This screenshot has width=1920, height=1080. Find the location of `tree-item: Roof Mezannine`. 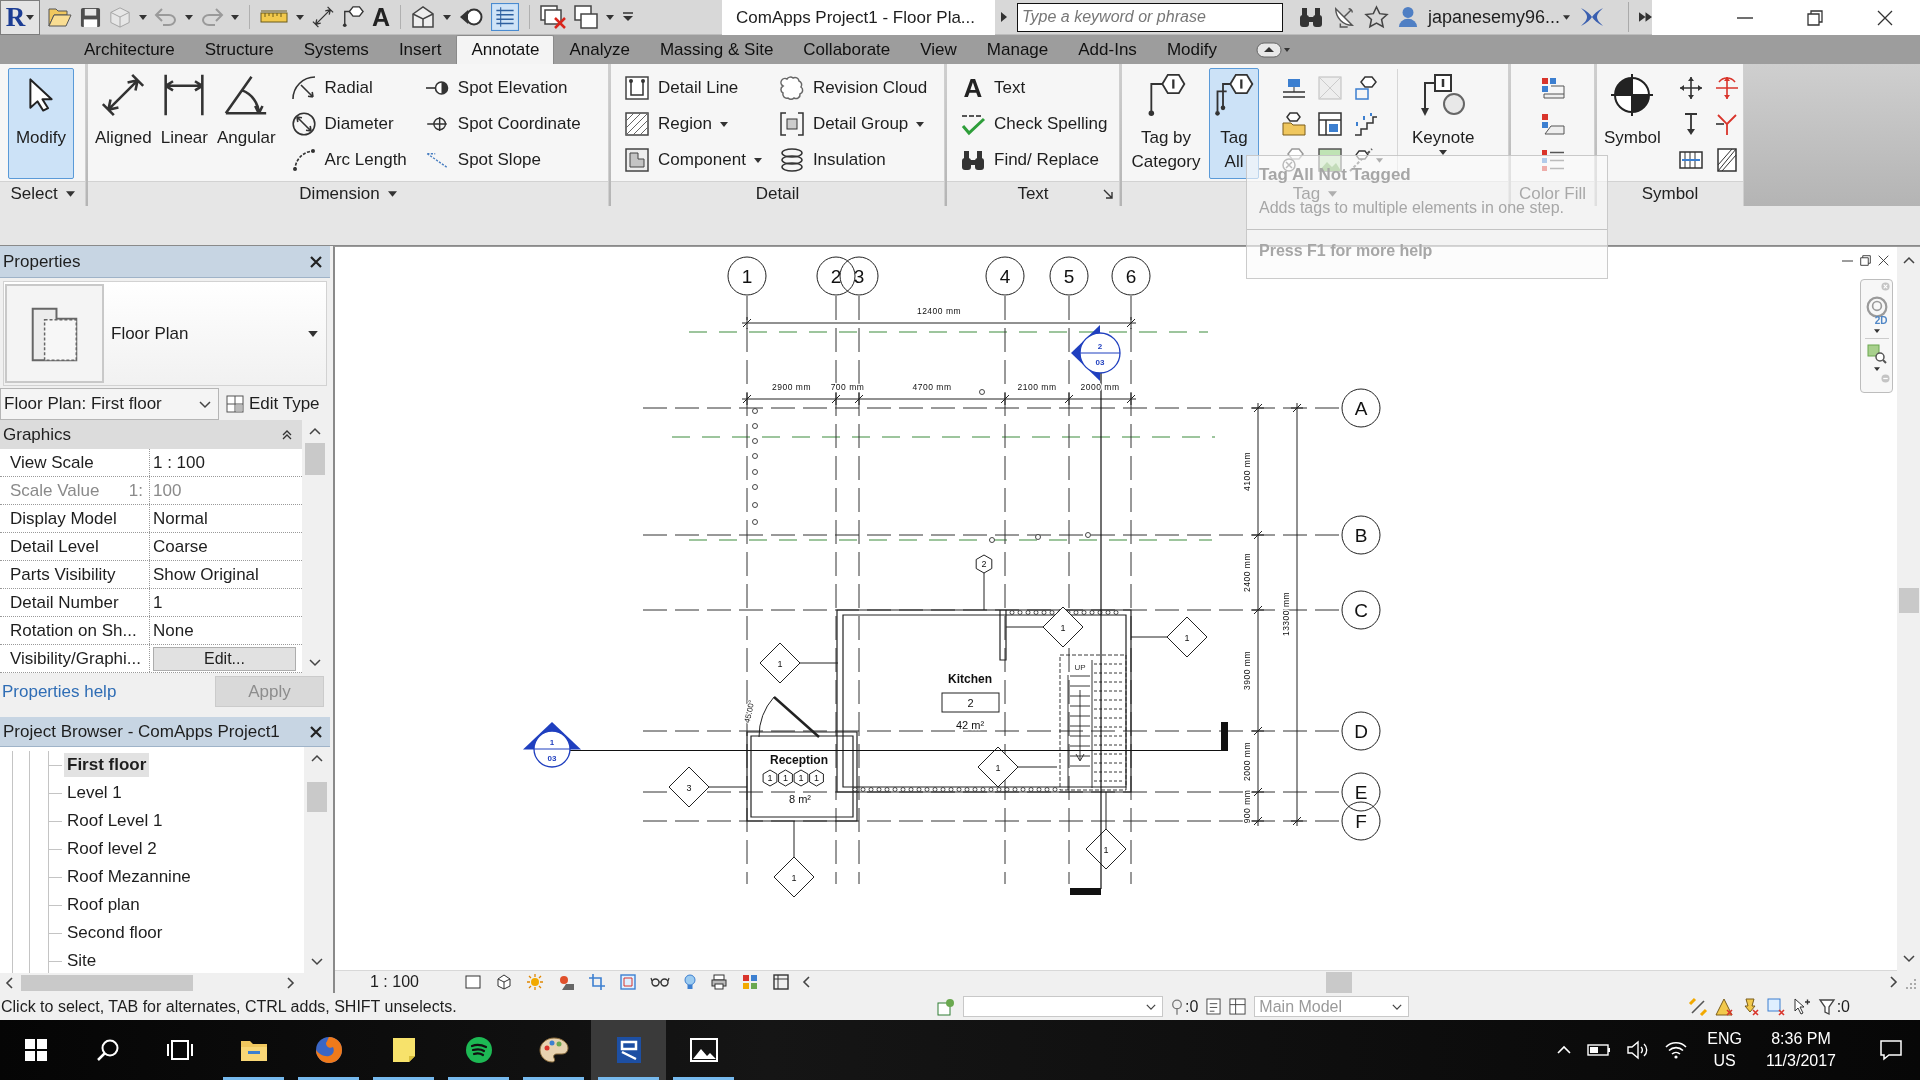

tree-item: Roof Mezannine is located at coordinates (129, 877).